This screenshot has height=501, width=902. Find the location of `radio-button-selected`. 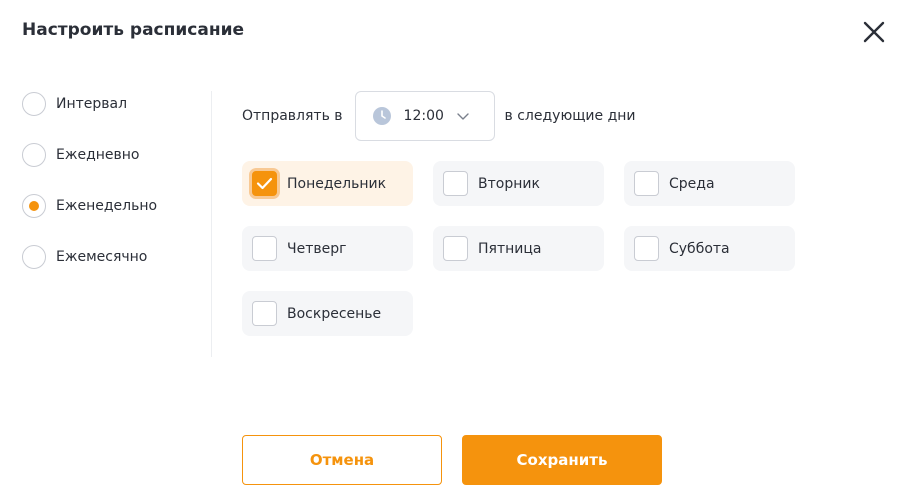

radio-button-selected is located at coordinates (34, 206).